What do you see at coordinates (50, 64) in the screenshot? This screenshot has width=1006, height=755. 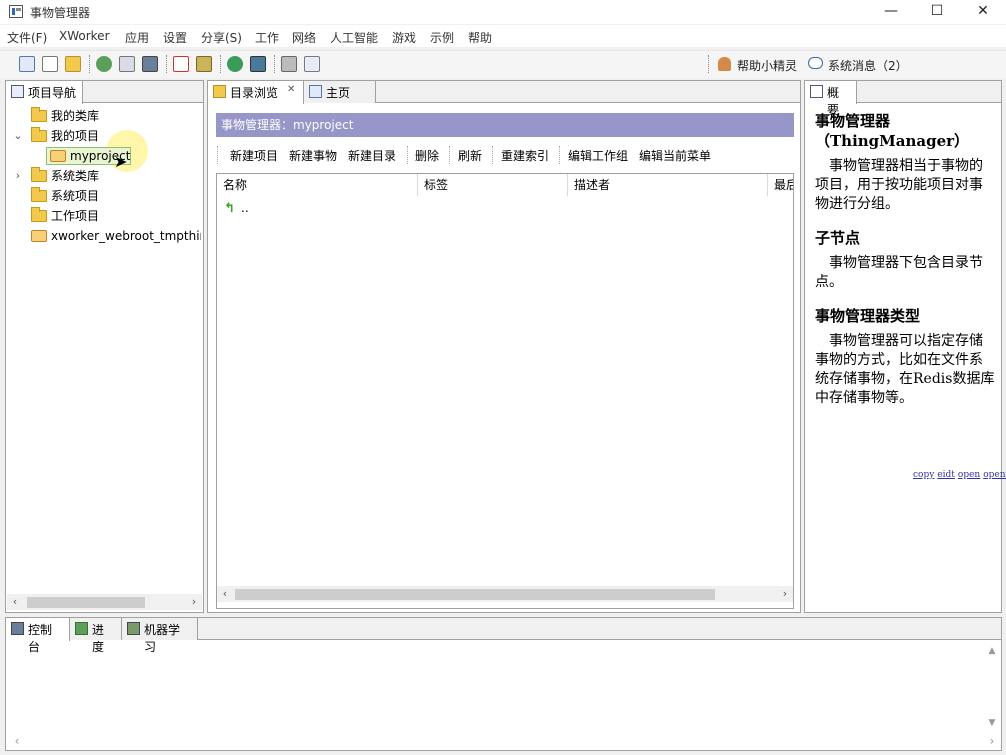 I see `new-file-icon` at bounding box center [50, 64].